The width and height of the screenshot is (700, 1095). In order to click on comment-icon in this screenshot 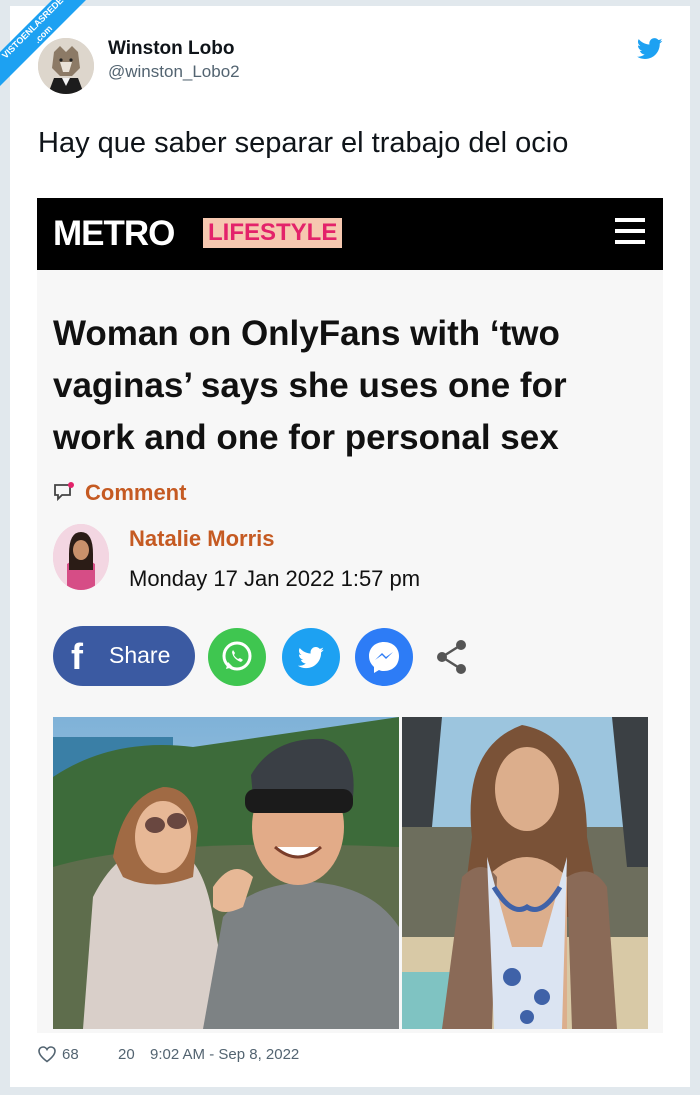, I will do `click(64, 492)`.